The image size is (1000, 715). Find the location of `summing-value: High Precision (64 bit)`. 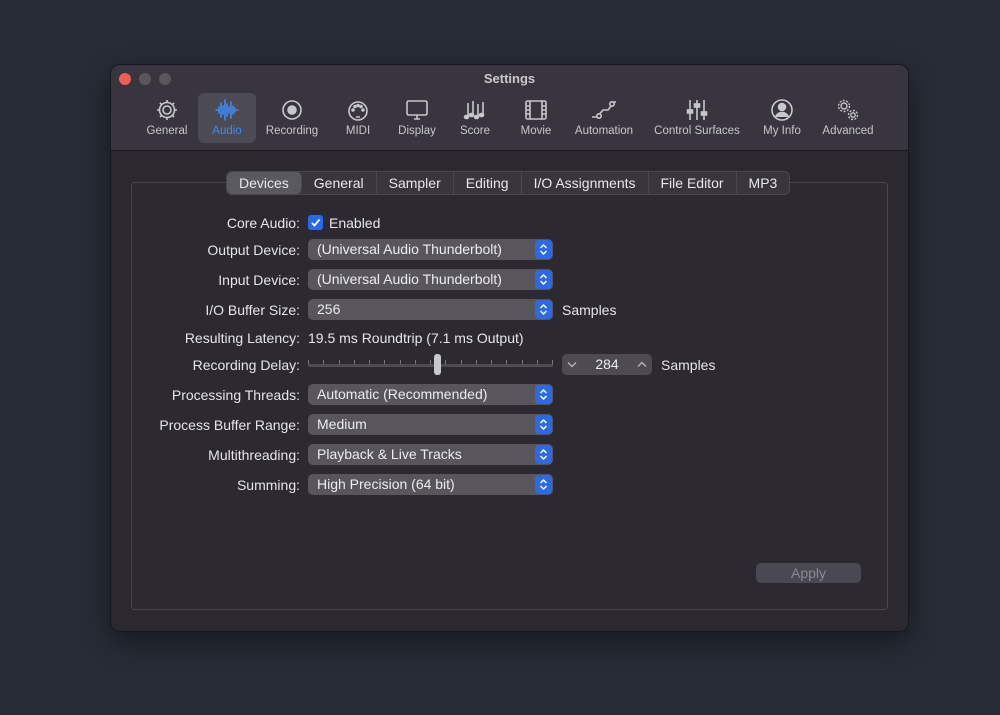

summing-value: High Precision (64 bit) is located at coordinates (386, 484).